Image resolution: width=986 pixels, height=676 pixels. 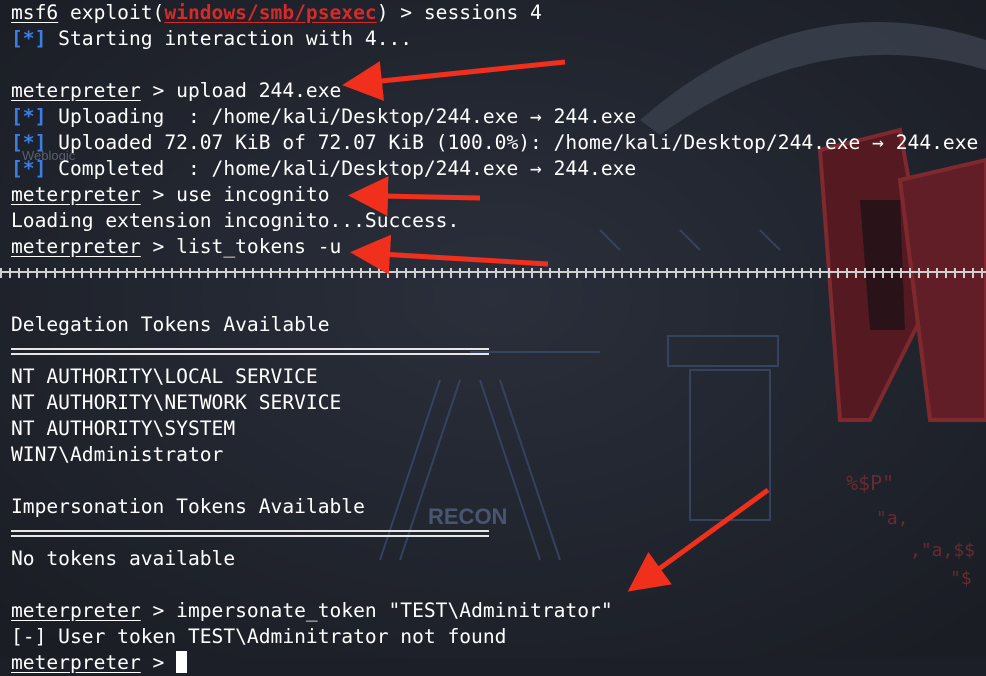 I want to click on arrow-list-tokens, so click(x=449, y=254).